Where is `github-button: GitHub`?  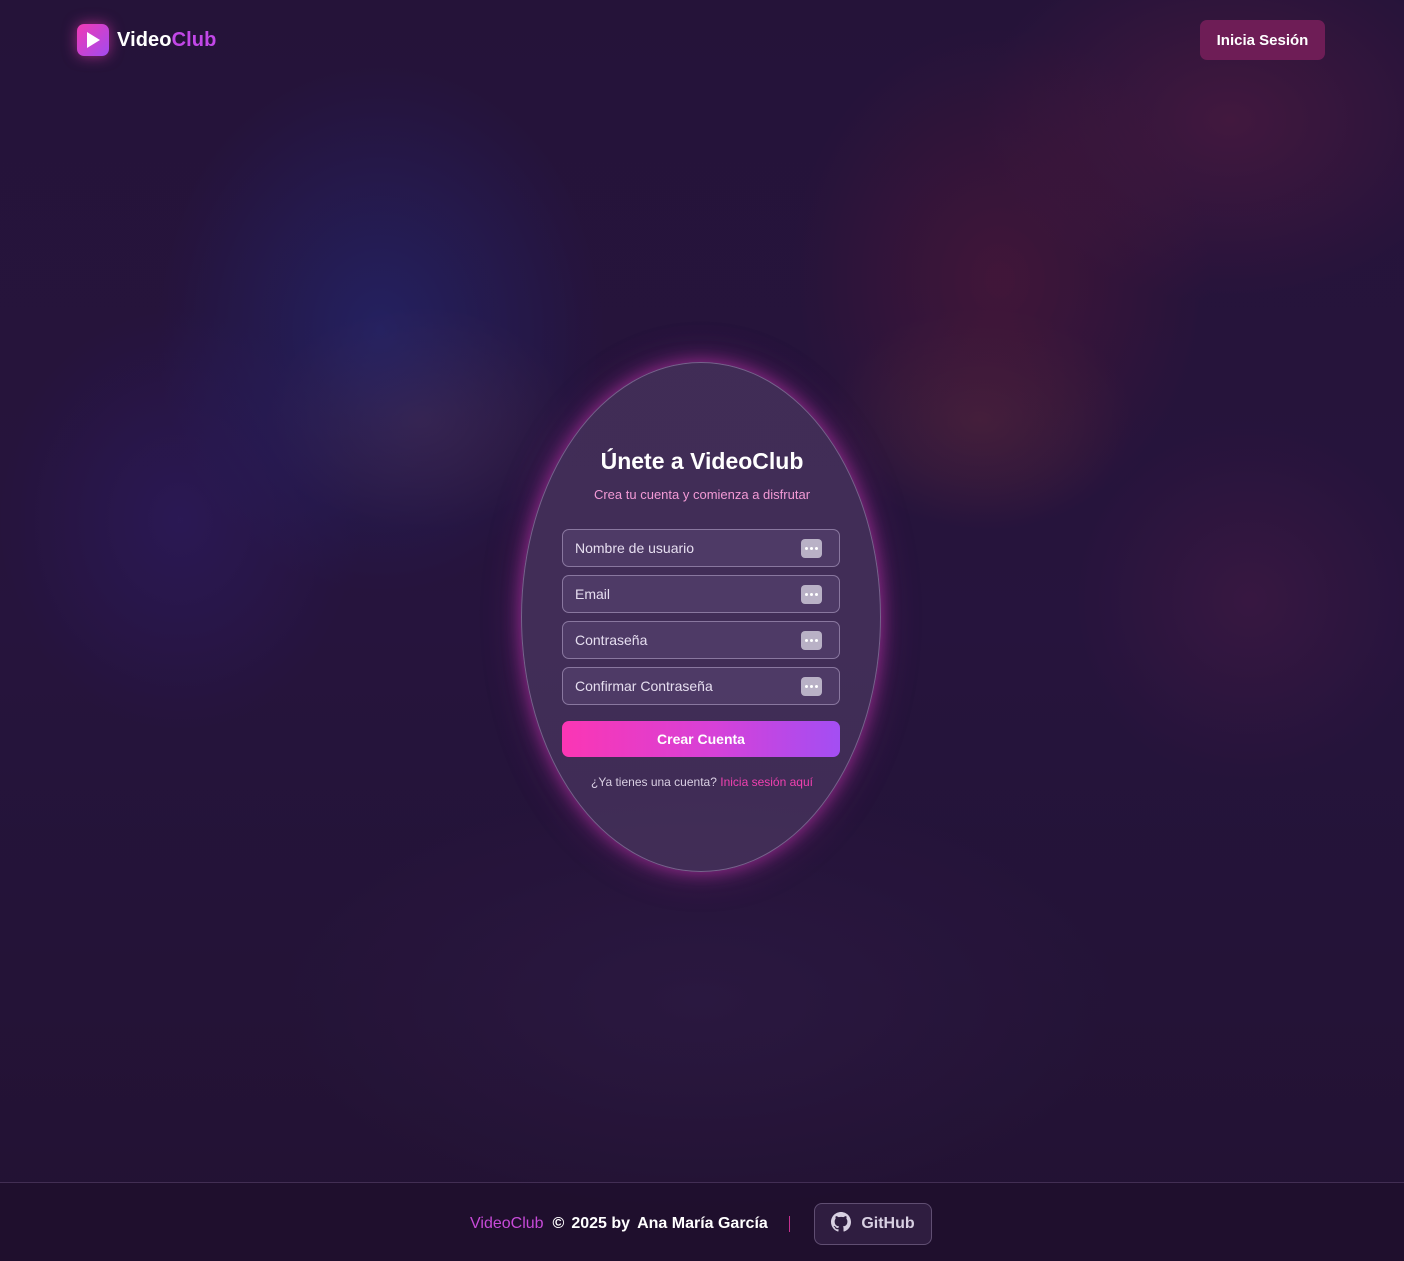
github-button: GitHub is located at coordinates (873, 1224).